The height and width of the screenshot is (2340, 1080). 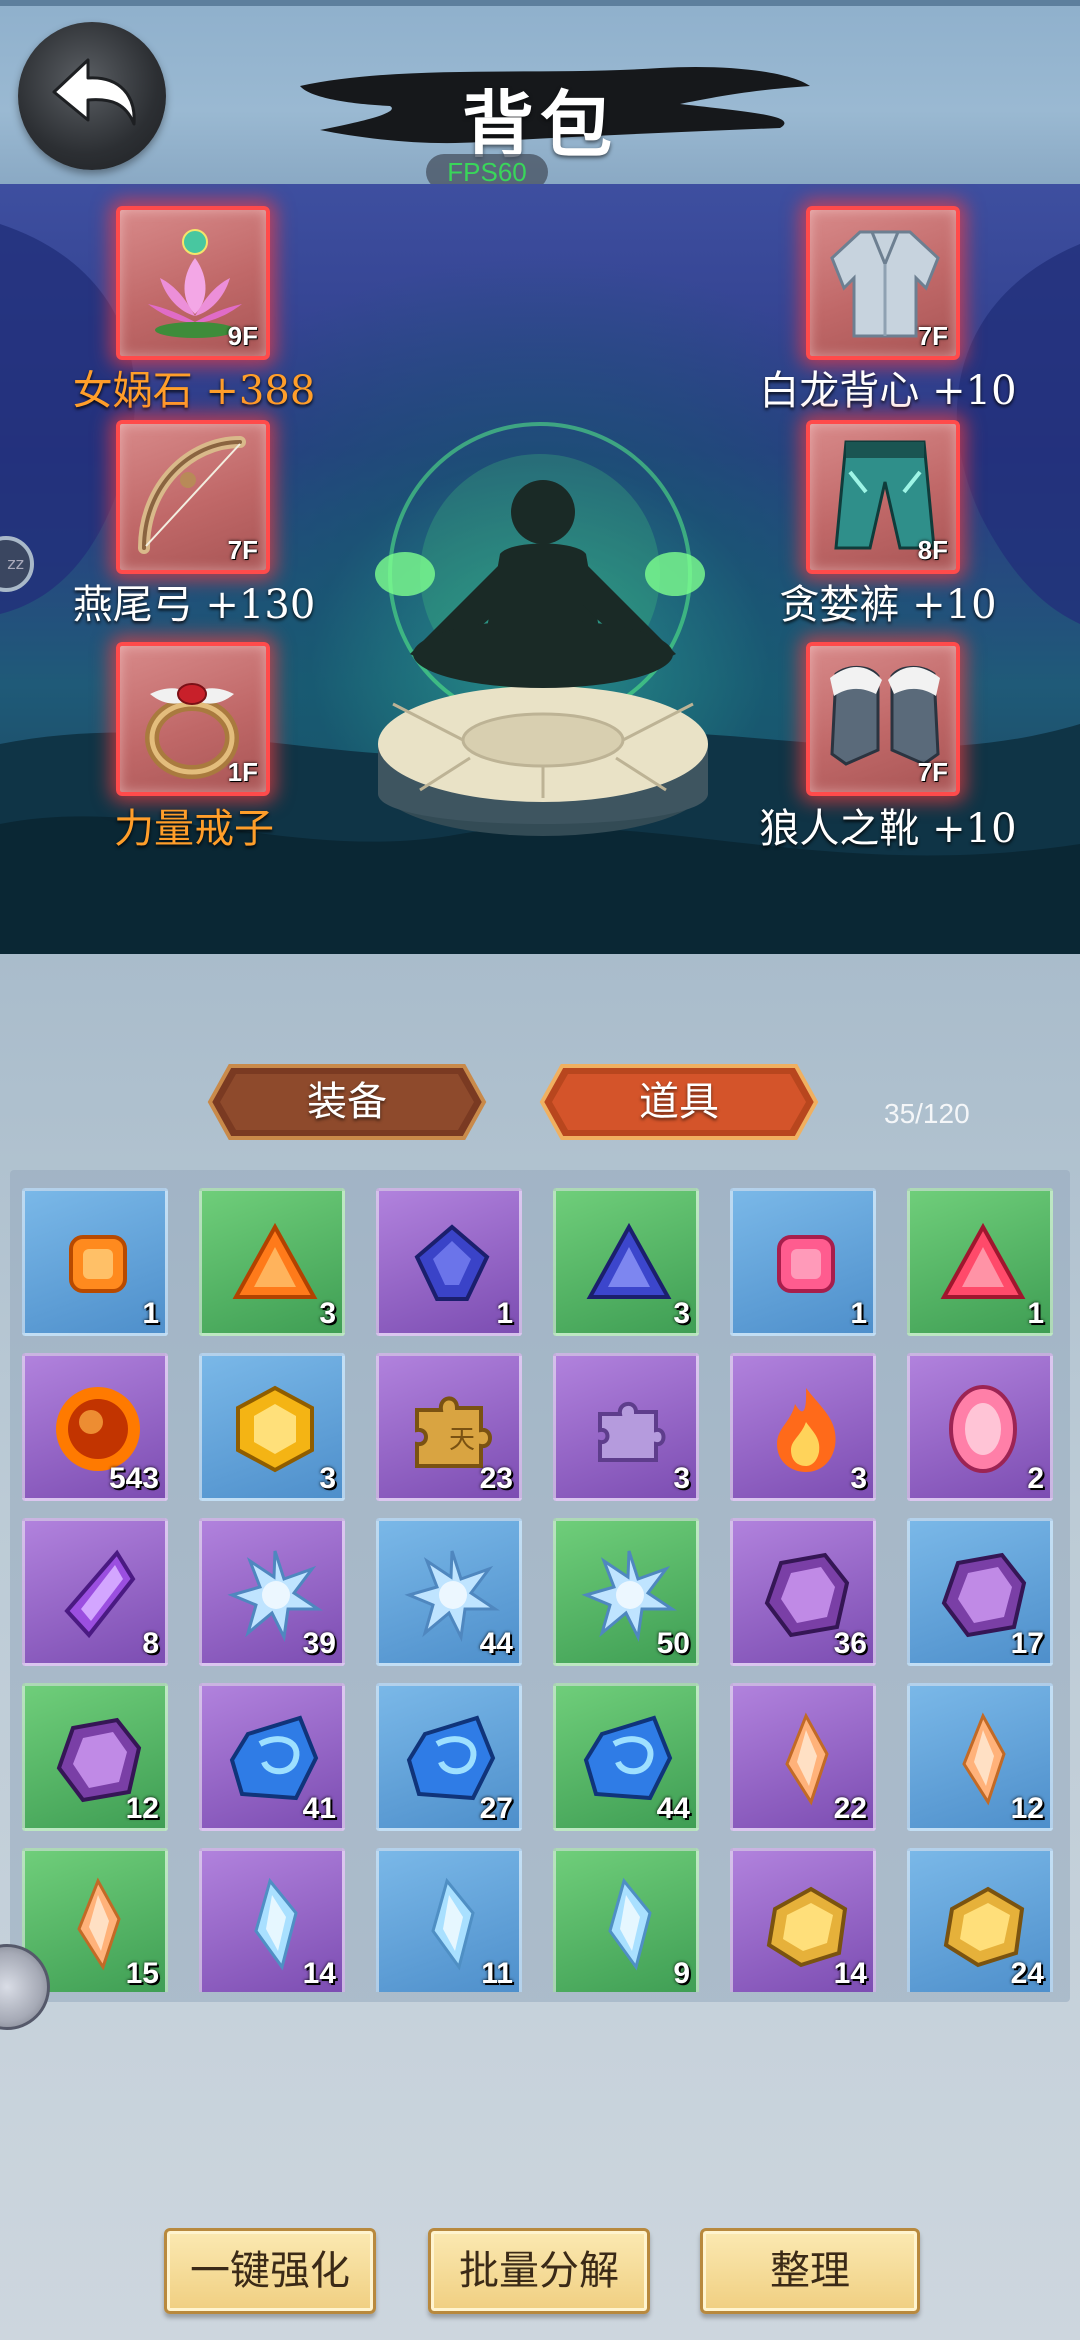 What do you see at coordinates (803, 1757) in the screenshot?
I see `inventory-item: 22` at bounding box center [803, 1757].